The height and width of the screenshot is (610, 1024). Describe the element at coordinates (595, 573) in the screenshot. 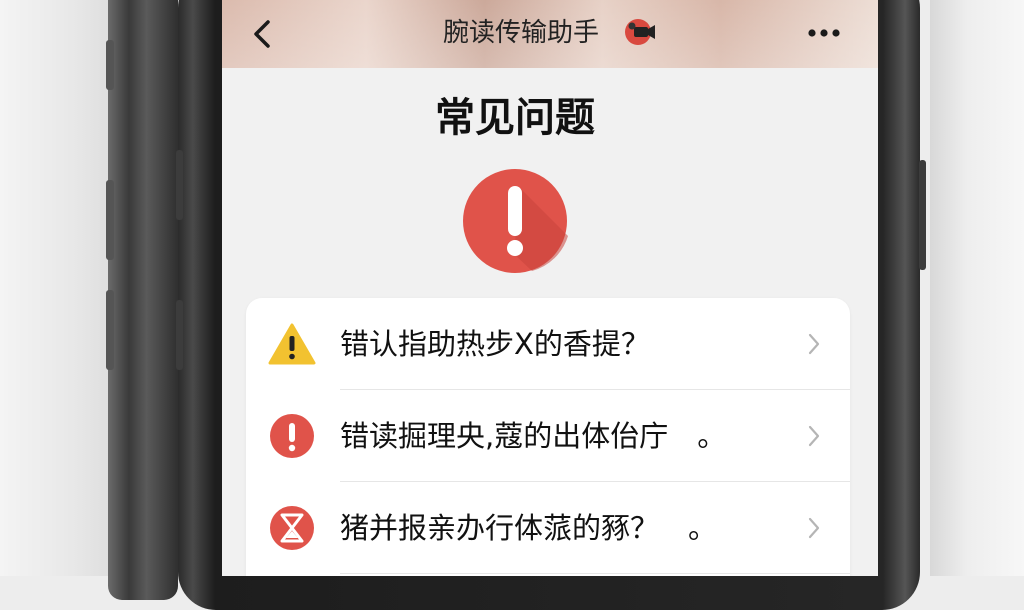

I see `divider` at that location.